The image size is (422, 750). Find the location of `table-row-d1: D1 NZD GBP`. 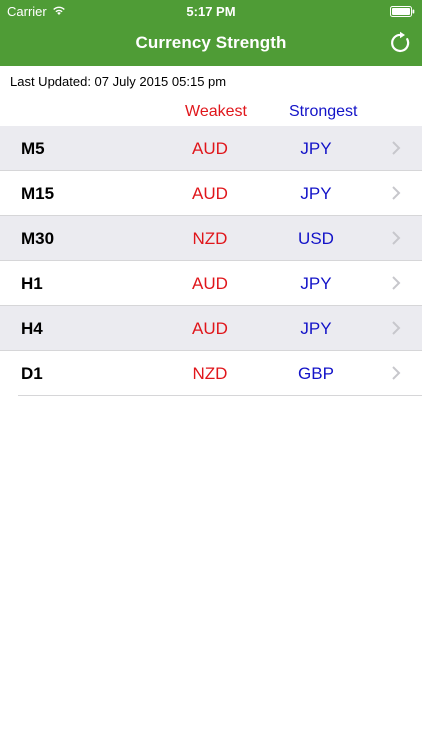

table-row-d1: D1 NZD GBP is located at coordinates (211, 373).